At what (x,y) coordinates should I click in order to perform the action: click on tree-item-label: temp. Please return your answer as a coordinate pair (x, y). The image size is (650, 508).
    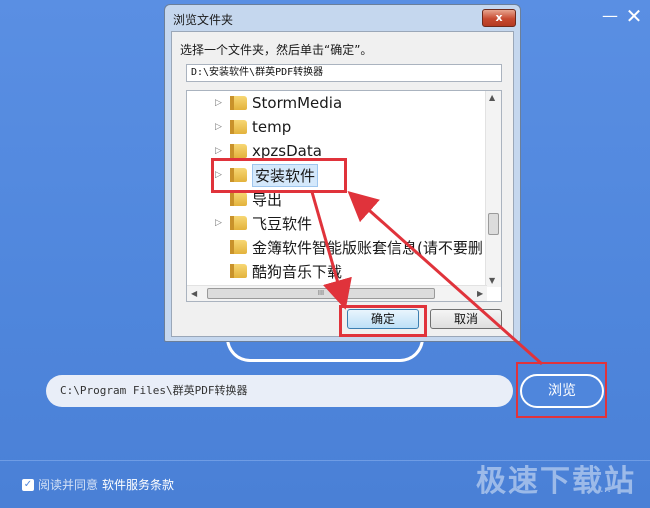
    Looking at the image, I should click on (272, 127).